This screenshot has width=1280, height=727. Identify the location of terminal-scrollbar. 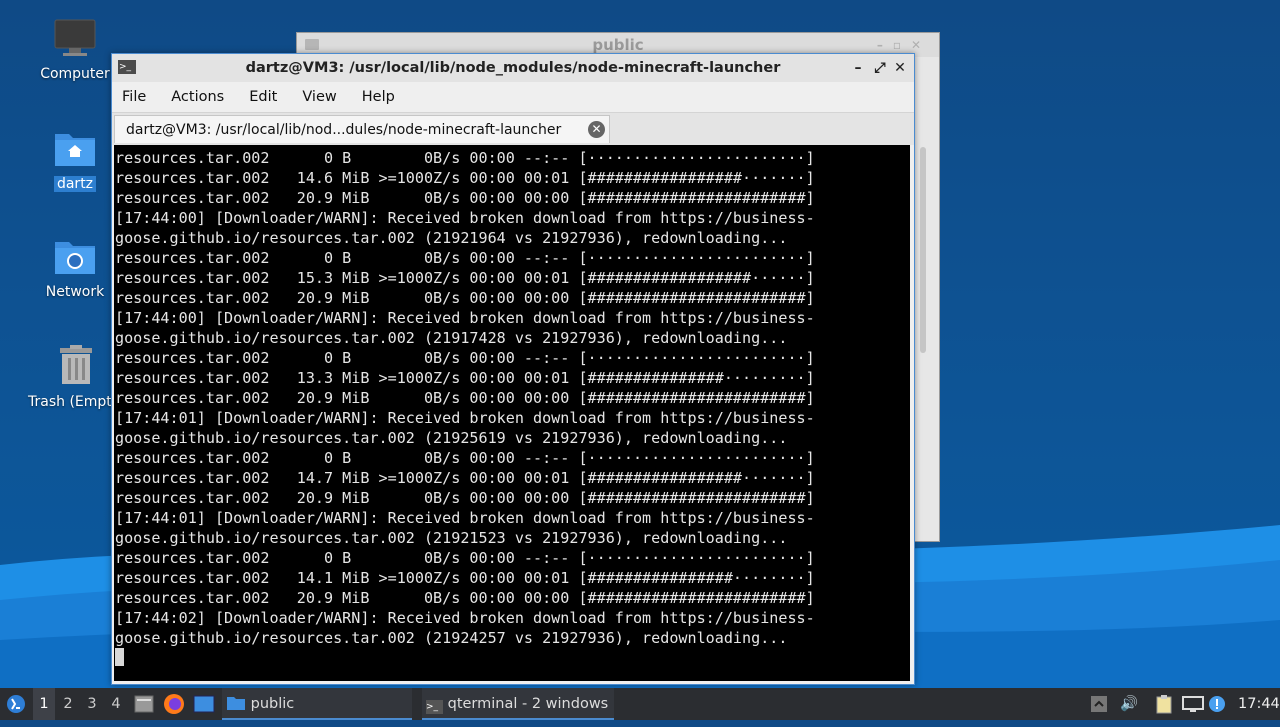
(923, 335).